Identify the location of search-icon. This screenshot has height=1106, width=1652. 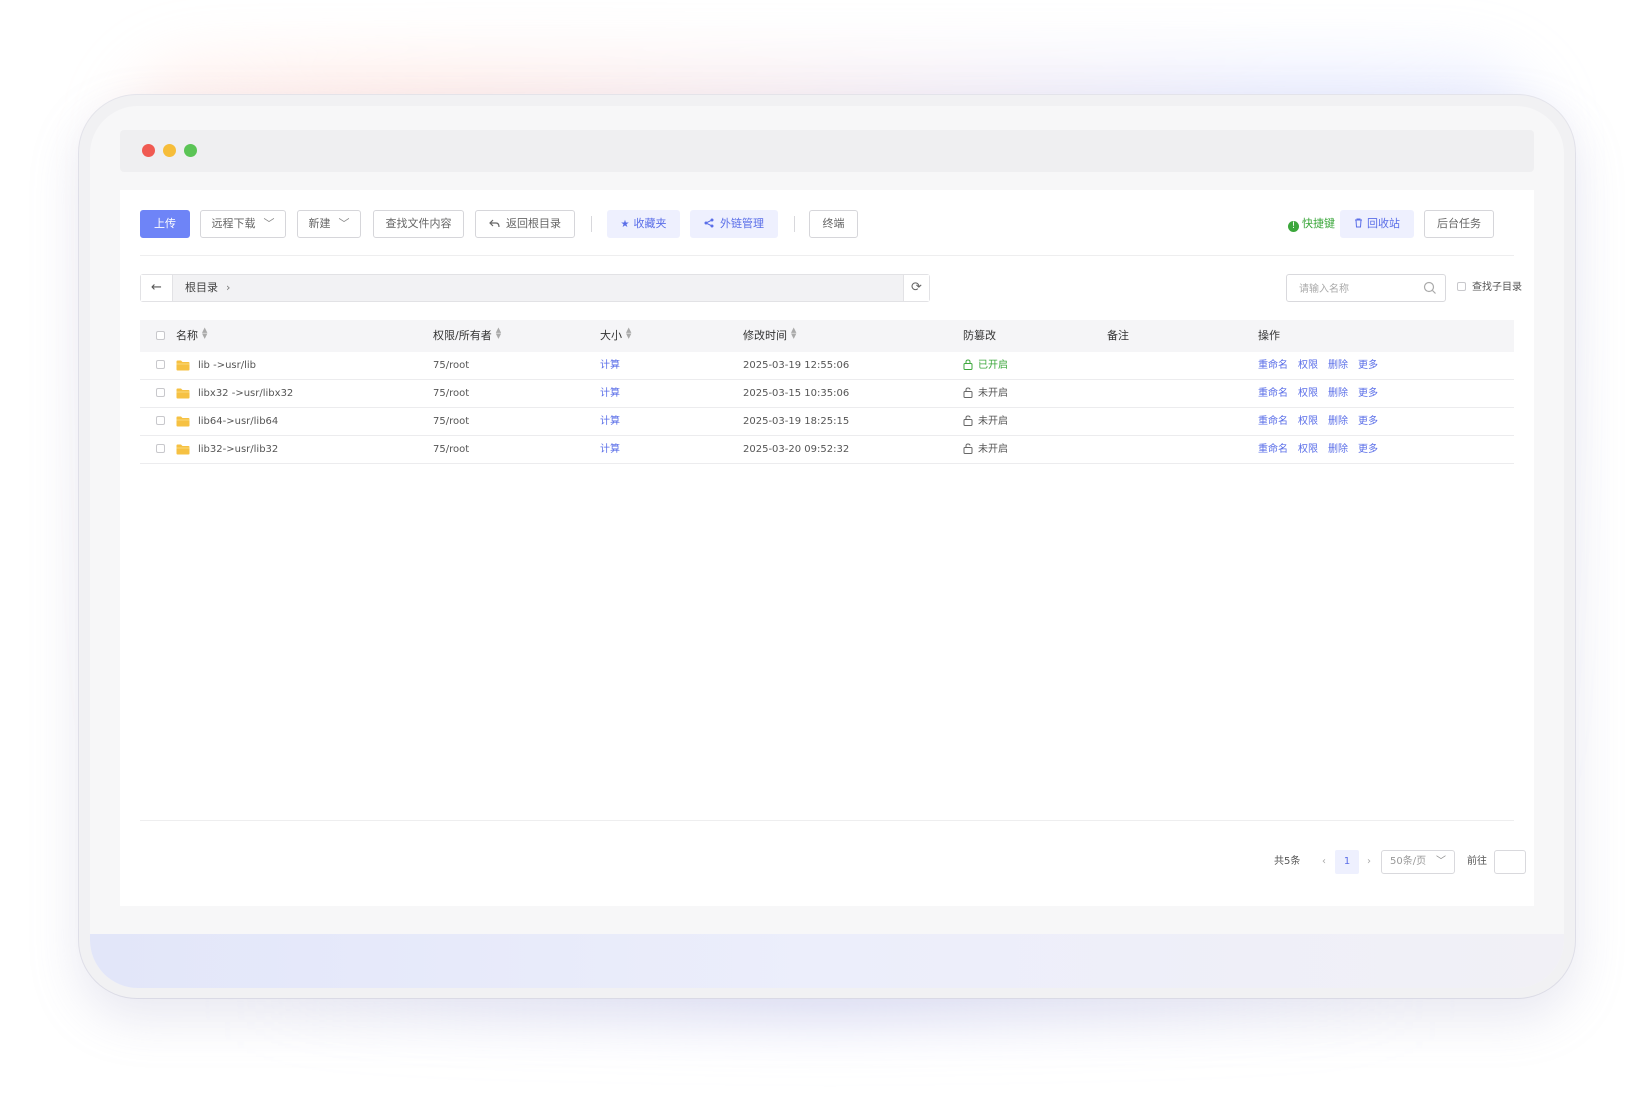
(1430, 288).